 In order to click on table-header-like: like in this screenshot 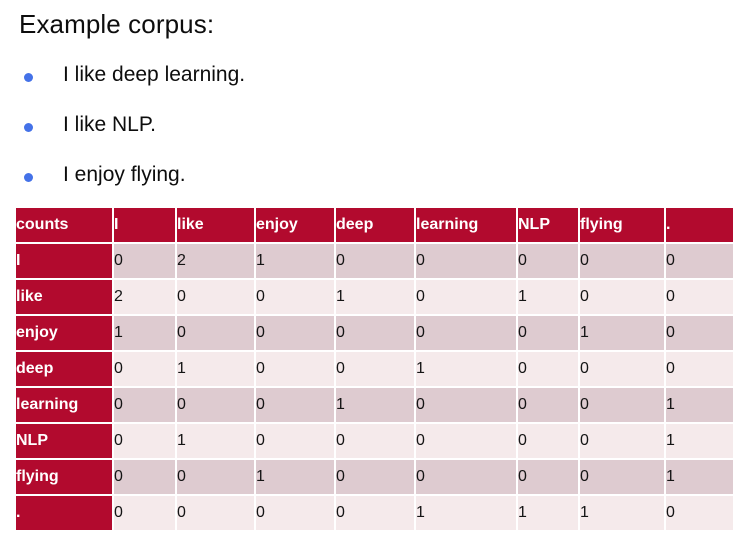, I will do `click(215, 225)`.